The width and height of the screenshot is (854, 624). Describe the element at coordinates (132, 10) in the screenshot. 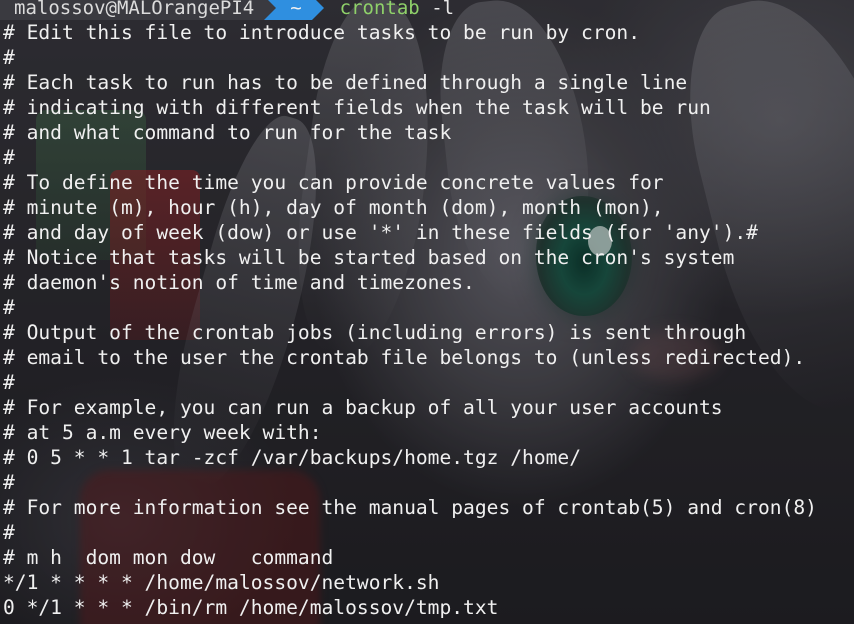

I see `prompt-user-host: malossov@MALOrangePI4` at that location.